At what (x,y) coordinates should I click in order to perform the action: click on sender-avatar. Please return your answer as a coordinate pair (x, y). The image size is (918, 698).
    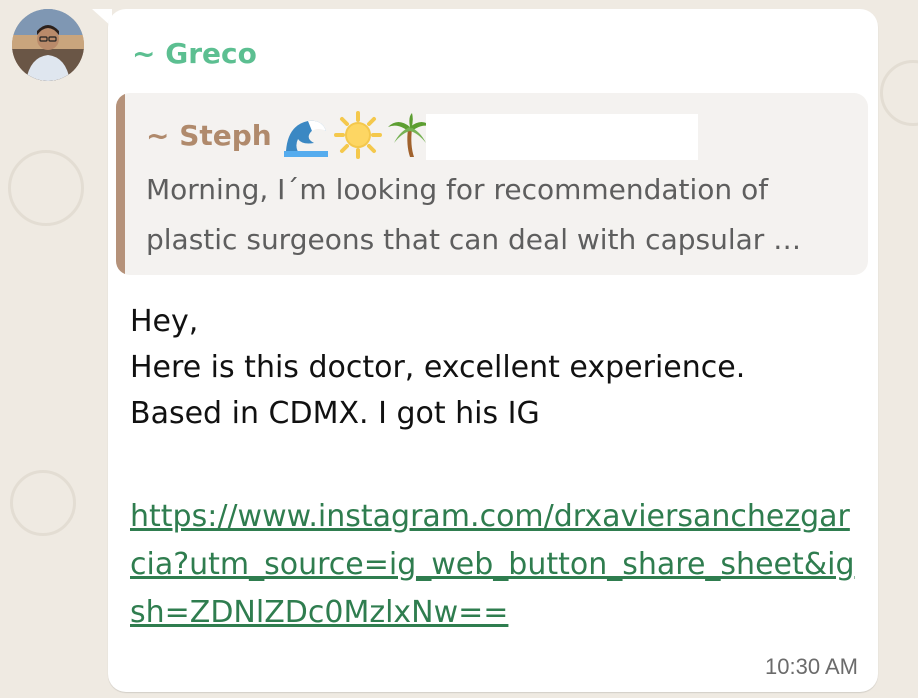
    Looking at the image, I should click on (48, 45).